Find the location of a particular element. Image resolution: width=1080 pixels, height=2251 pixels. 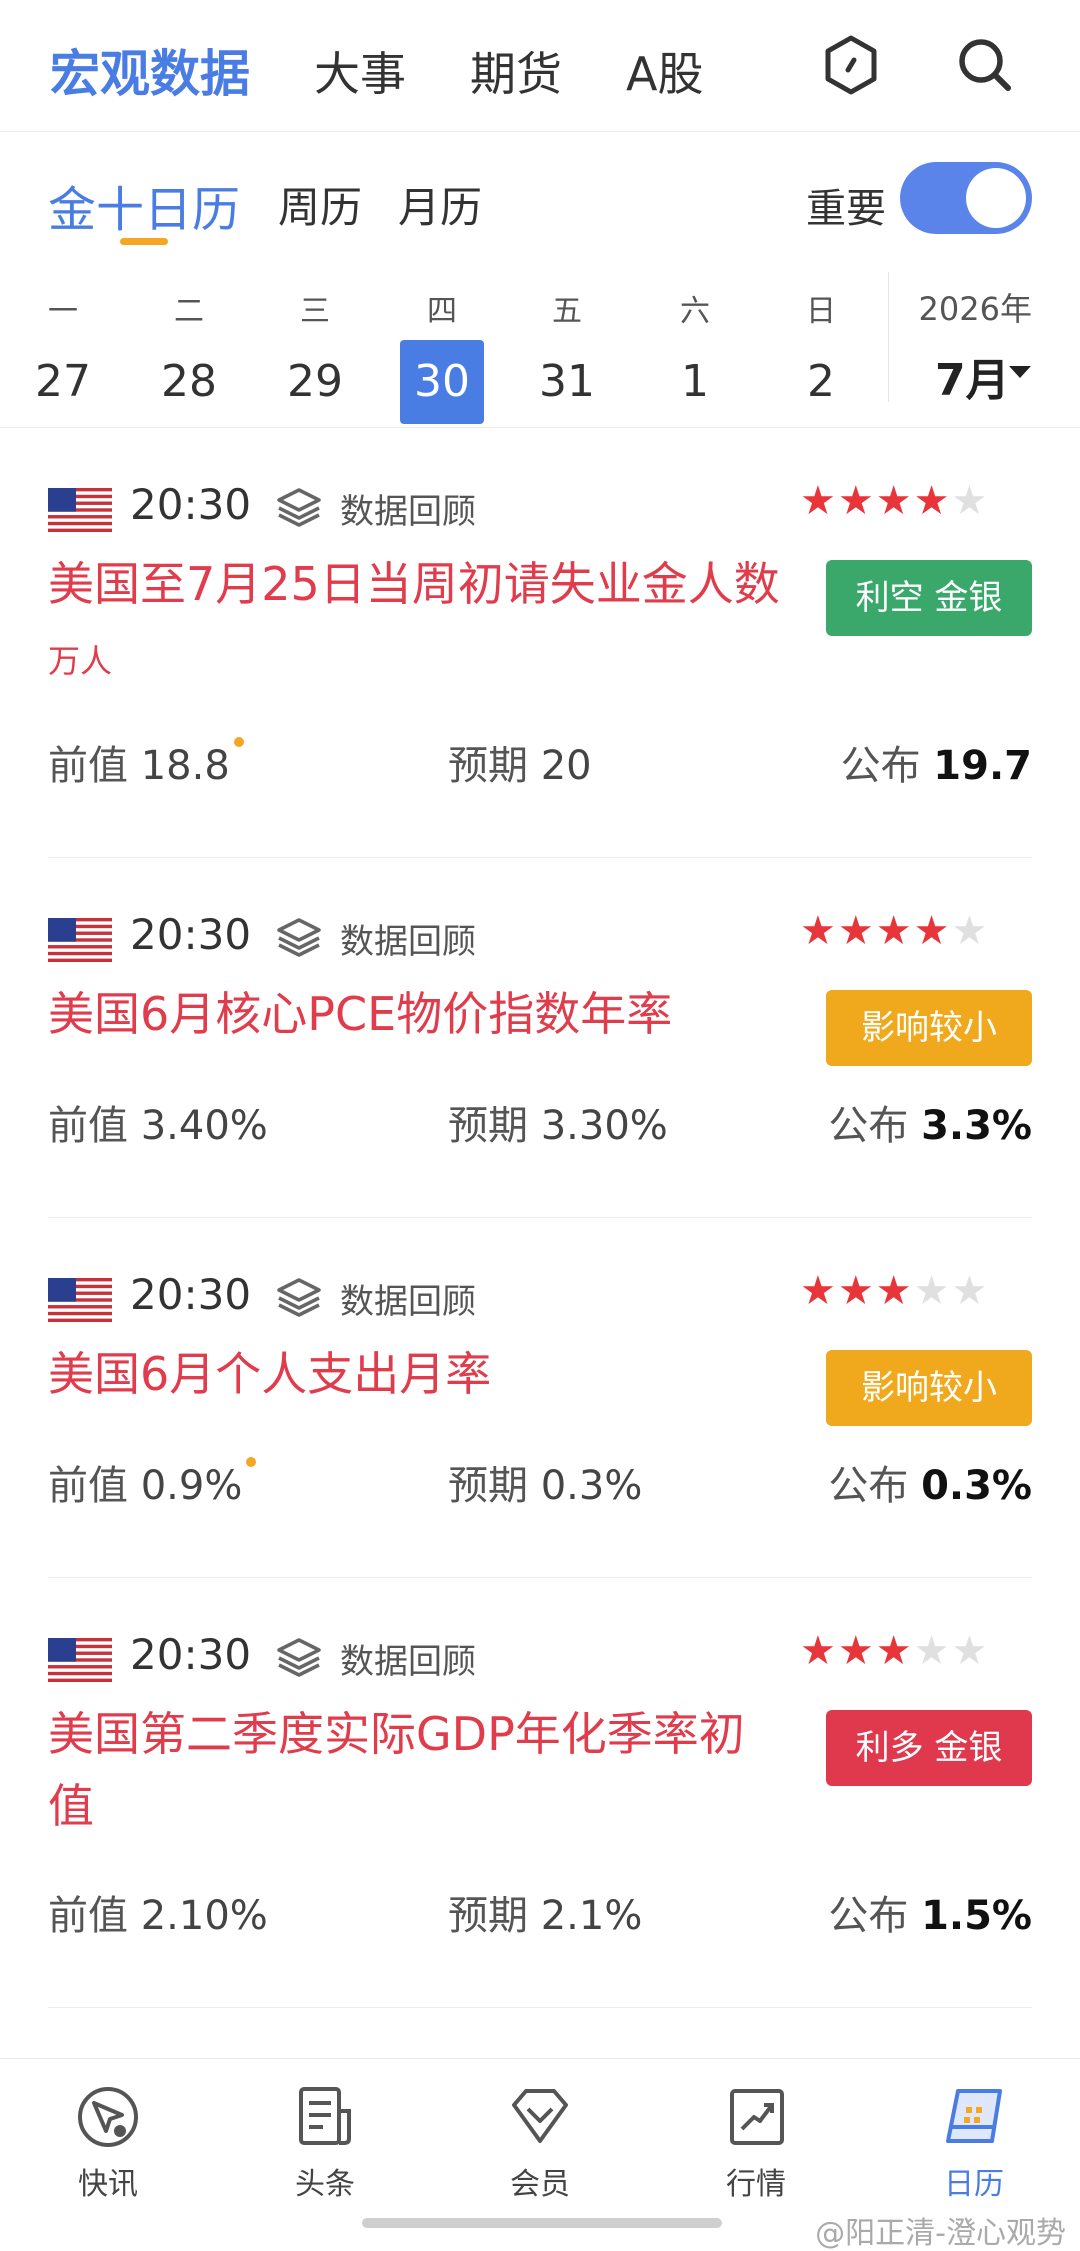

hexagon-icon is located at coordinates (851, 65).